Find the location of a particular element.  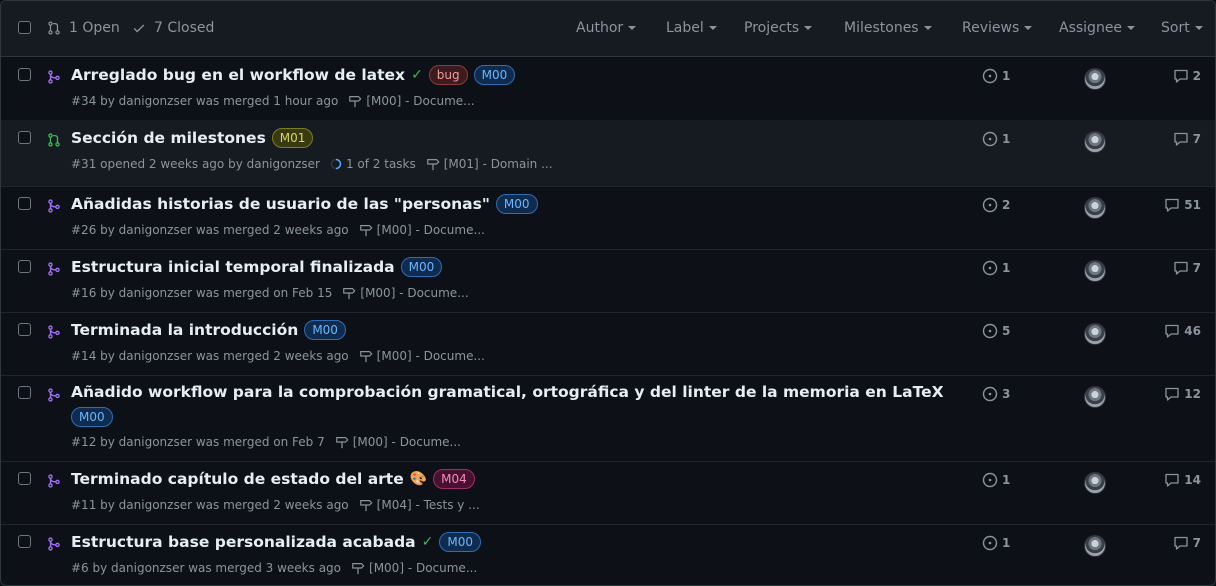

reviews-filter-label: Reviews is located at coordinates (991, 28).